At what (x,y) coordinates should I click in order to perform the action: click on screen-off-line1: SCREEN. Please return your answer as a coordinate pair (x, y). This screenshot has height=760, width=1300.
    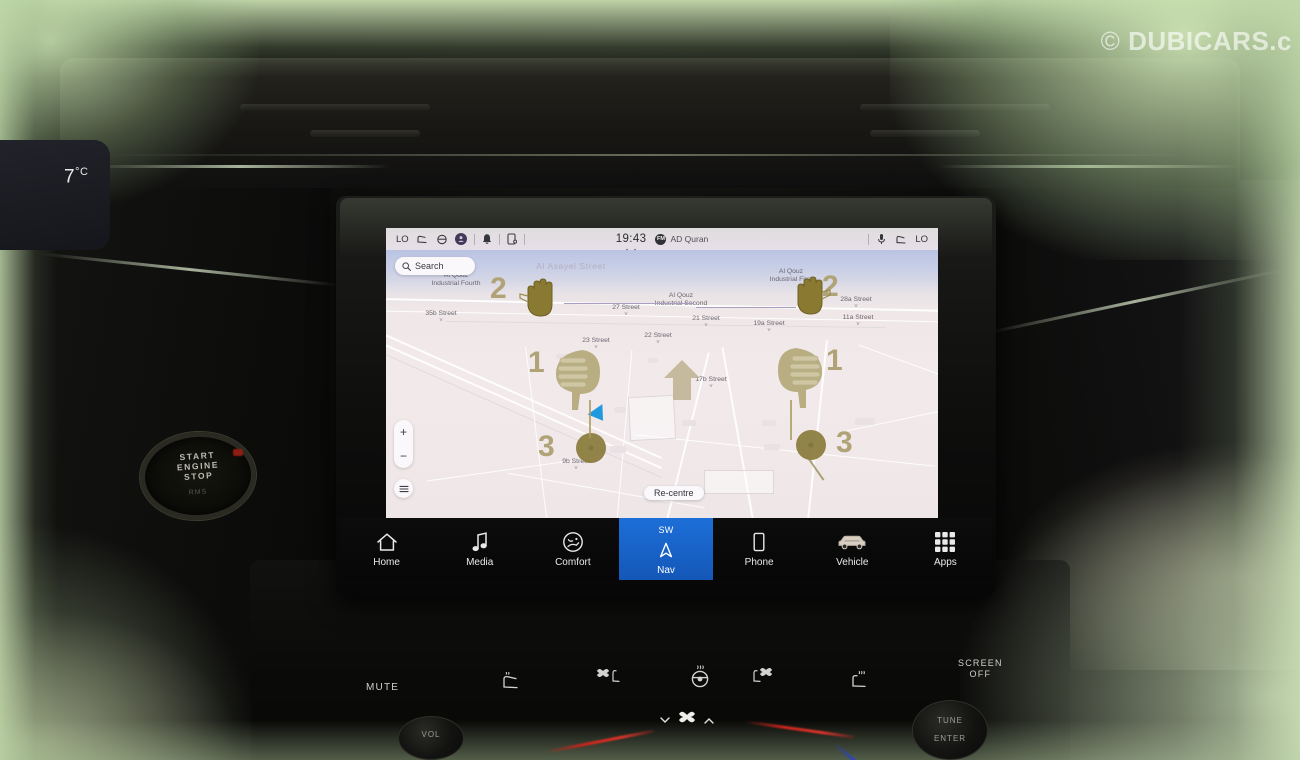
    Looking at the image, I should click on (980, 663).